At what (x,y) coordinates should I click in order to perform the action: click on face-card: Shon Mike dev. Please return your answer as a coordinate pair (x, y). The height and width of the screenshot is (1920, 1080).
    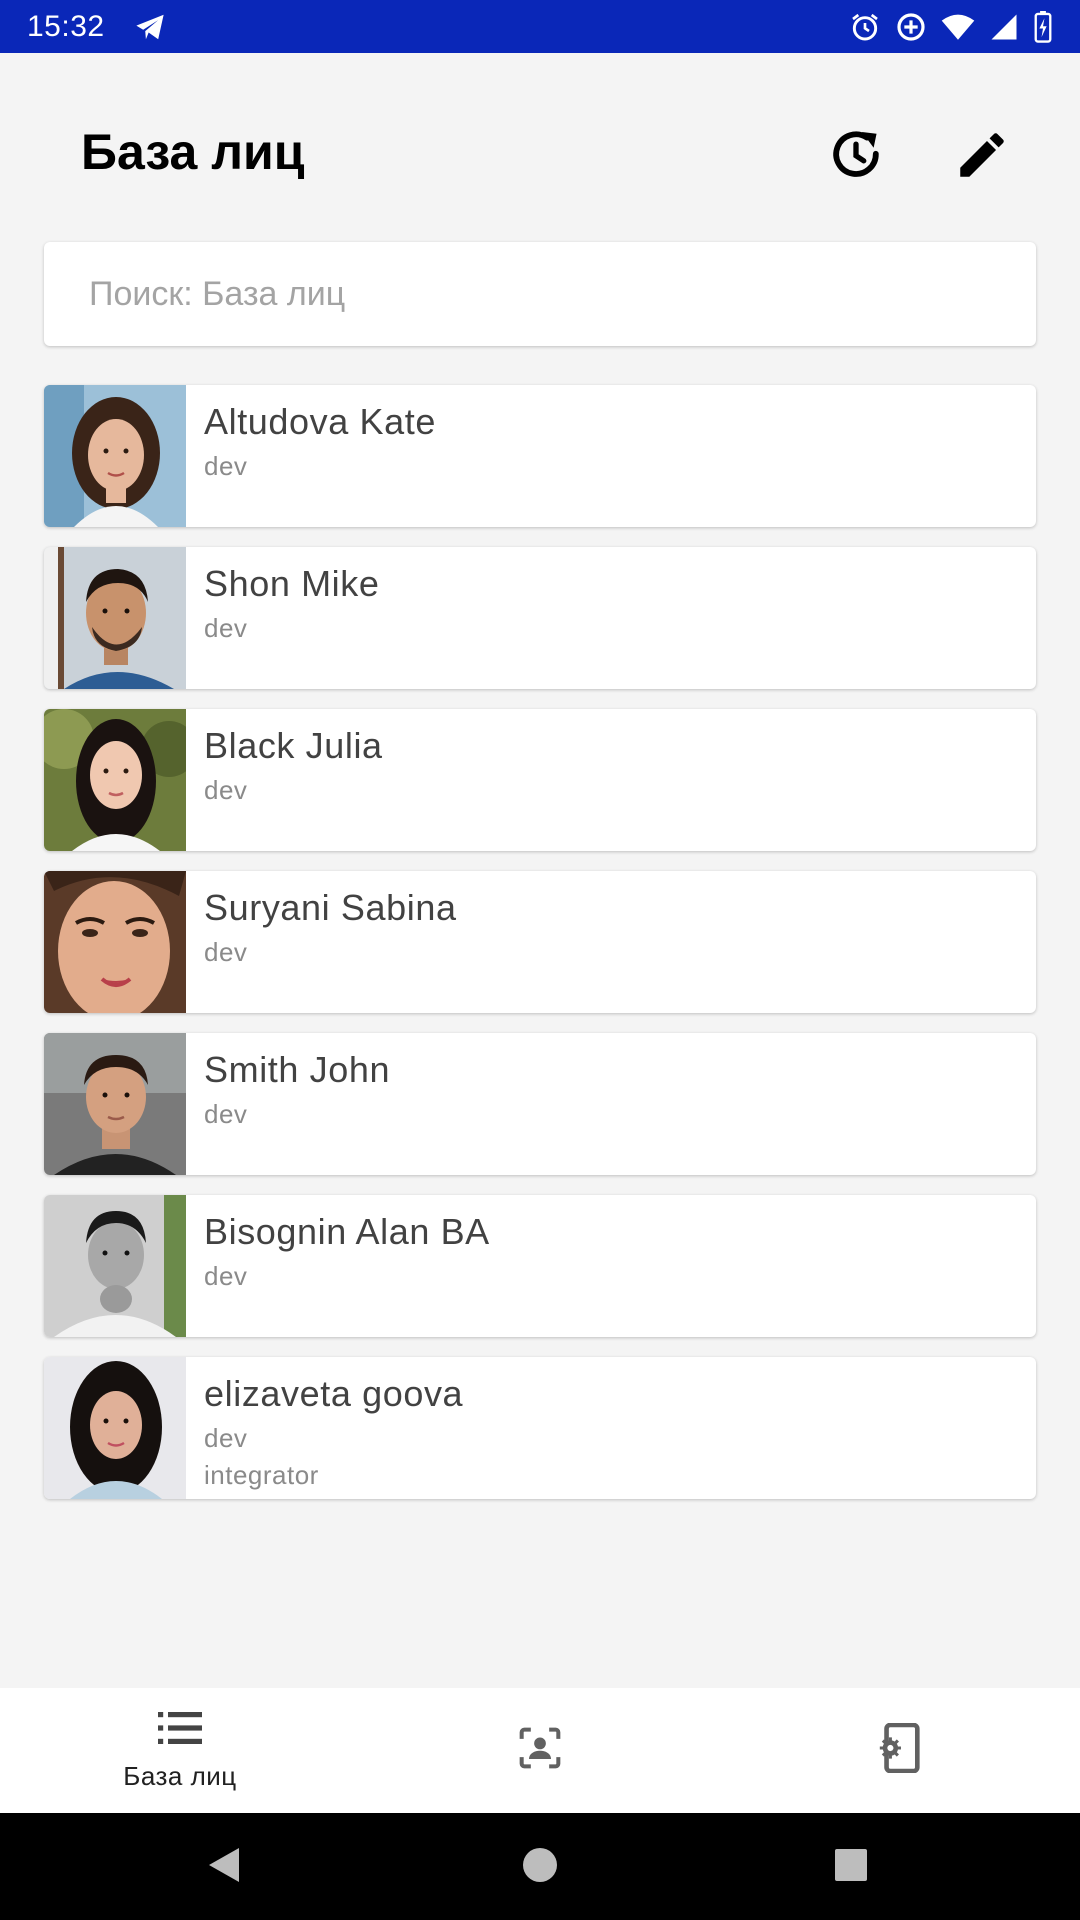
    Looking at the image, I should click on (540, 618).